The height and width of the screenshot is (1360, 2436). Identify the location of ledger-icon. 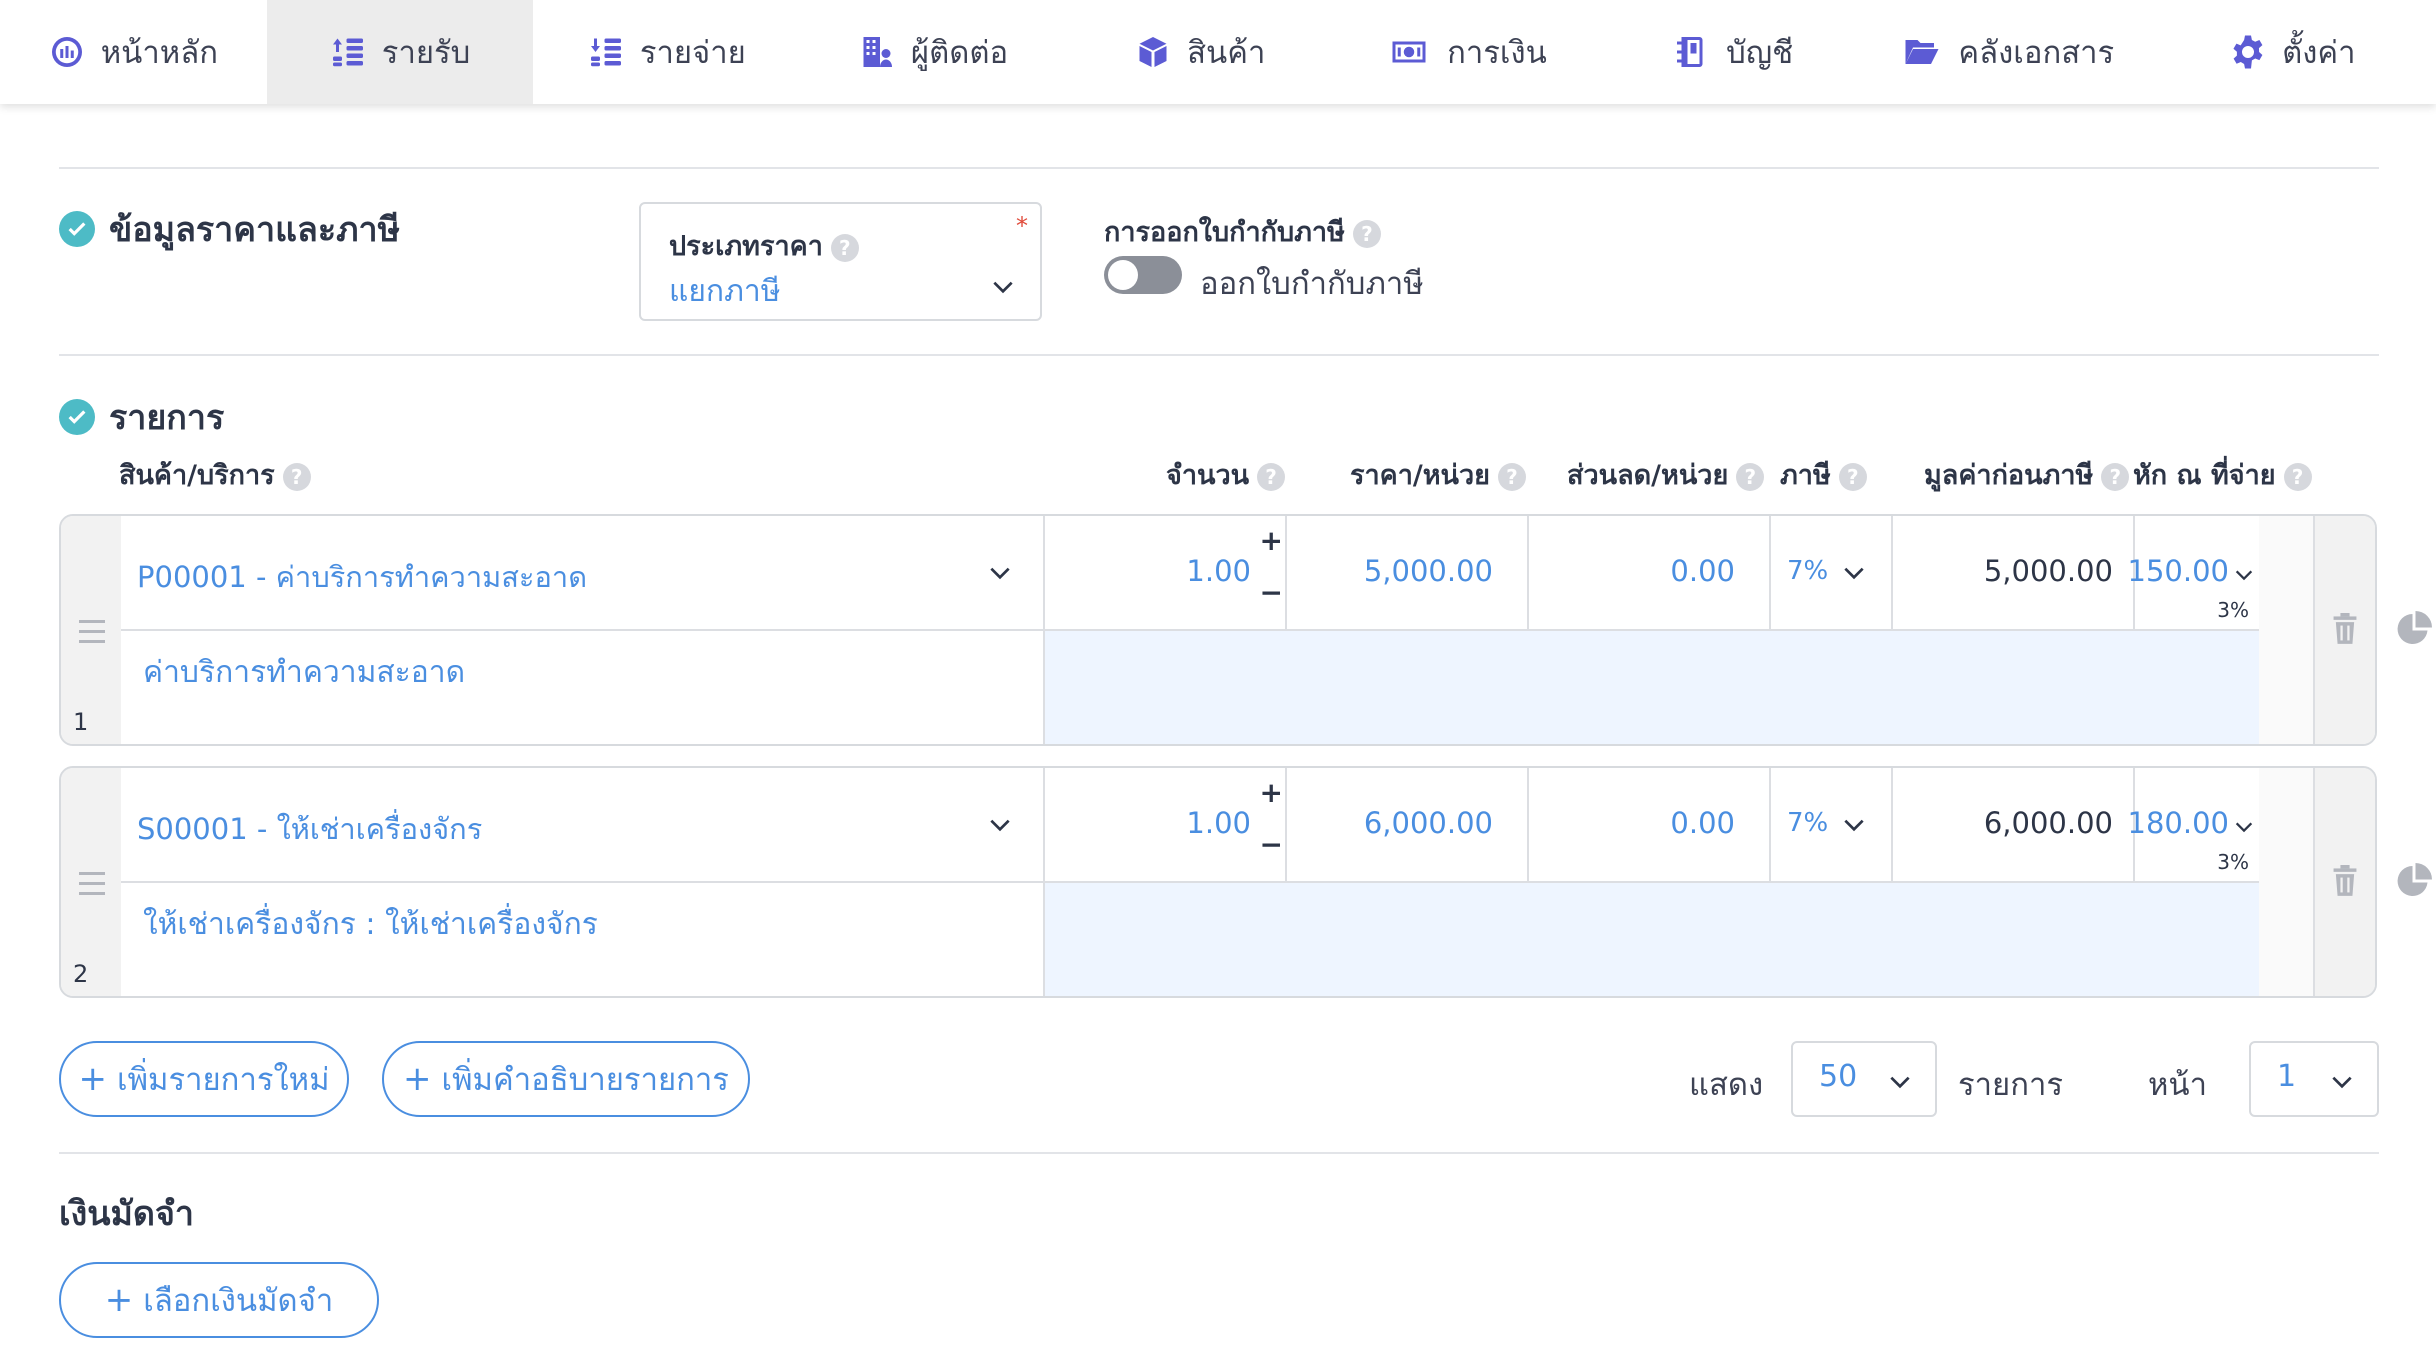
(1690, 52).